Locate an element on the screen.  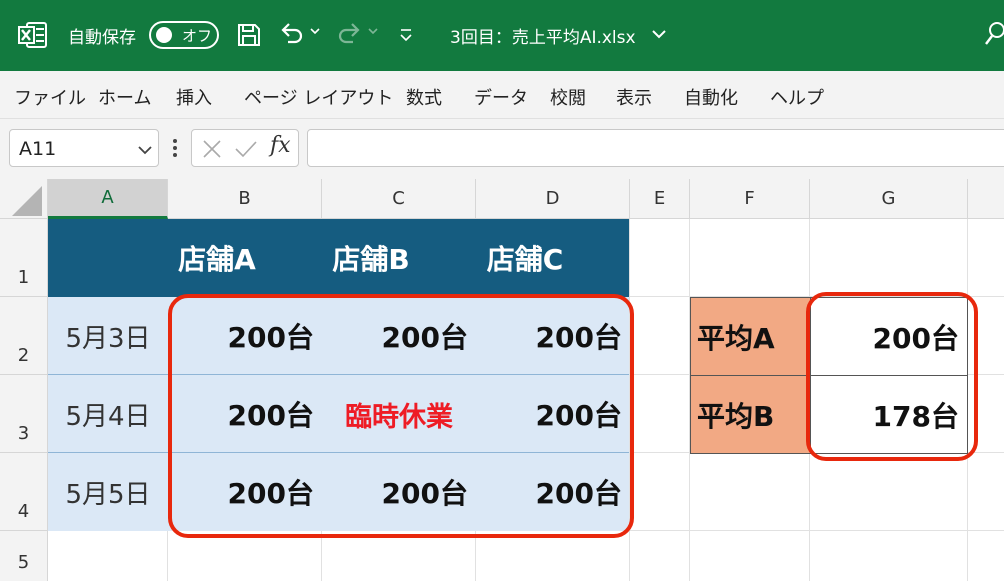
date-cell: 5月3日 is located at coordinates (108, 336).